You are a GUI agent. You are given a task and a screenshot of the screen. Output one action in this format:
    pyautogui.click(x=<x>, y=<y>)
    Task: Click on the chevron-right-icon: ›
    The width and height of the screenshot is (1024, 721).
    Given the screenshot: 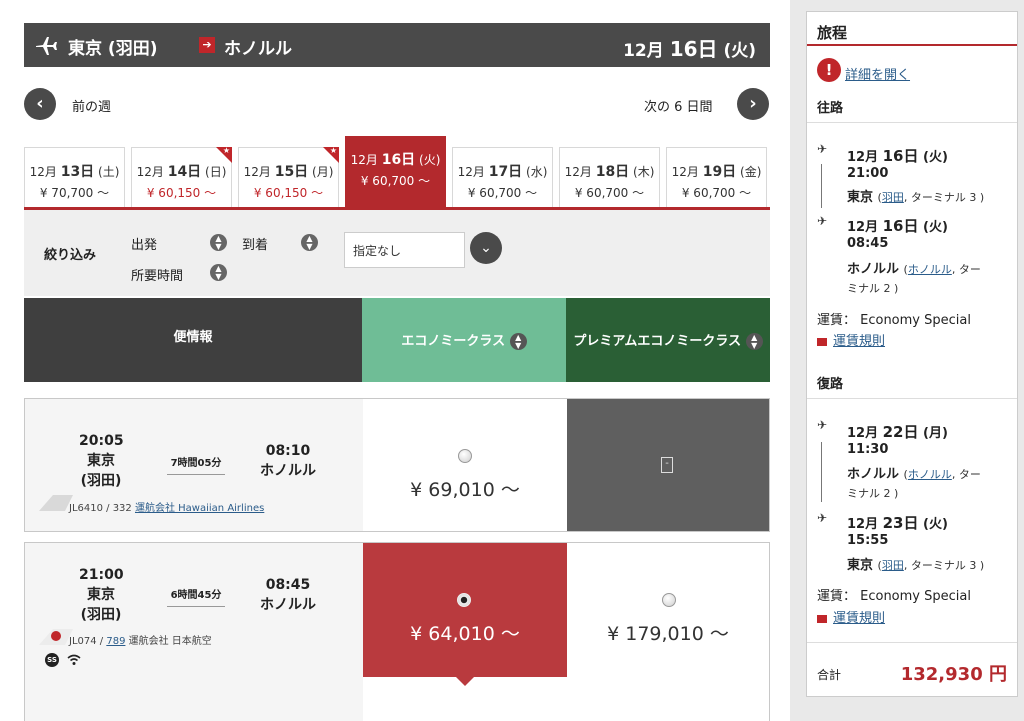 What is the action you would take?
    pyautogui.click(x=753, y=103)
    